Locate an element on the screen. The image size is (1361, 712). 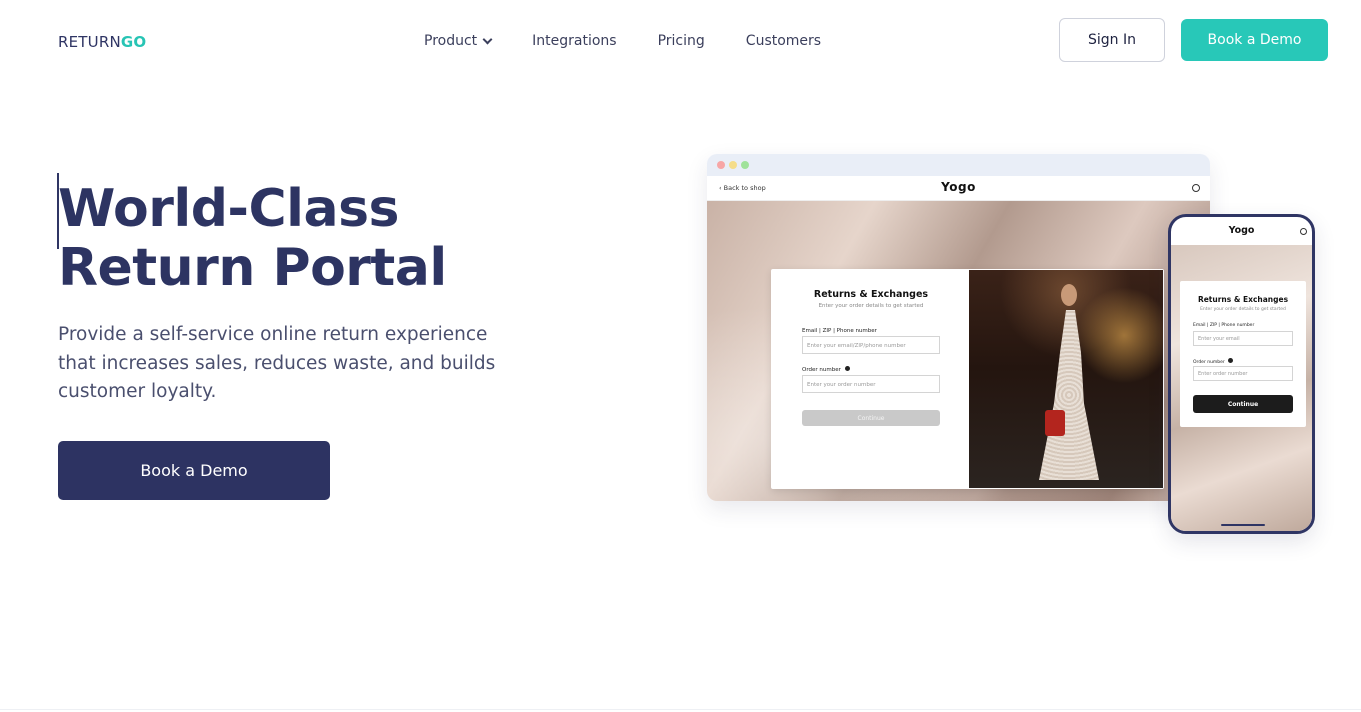
home-indicator is located at coordinates (1243, 525).